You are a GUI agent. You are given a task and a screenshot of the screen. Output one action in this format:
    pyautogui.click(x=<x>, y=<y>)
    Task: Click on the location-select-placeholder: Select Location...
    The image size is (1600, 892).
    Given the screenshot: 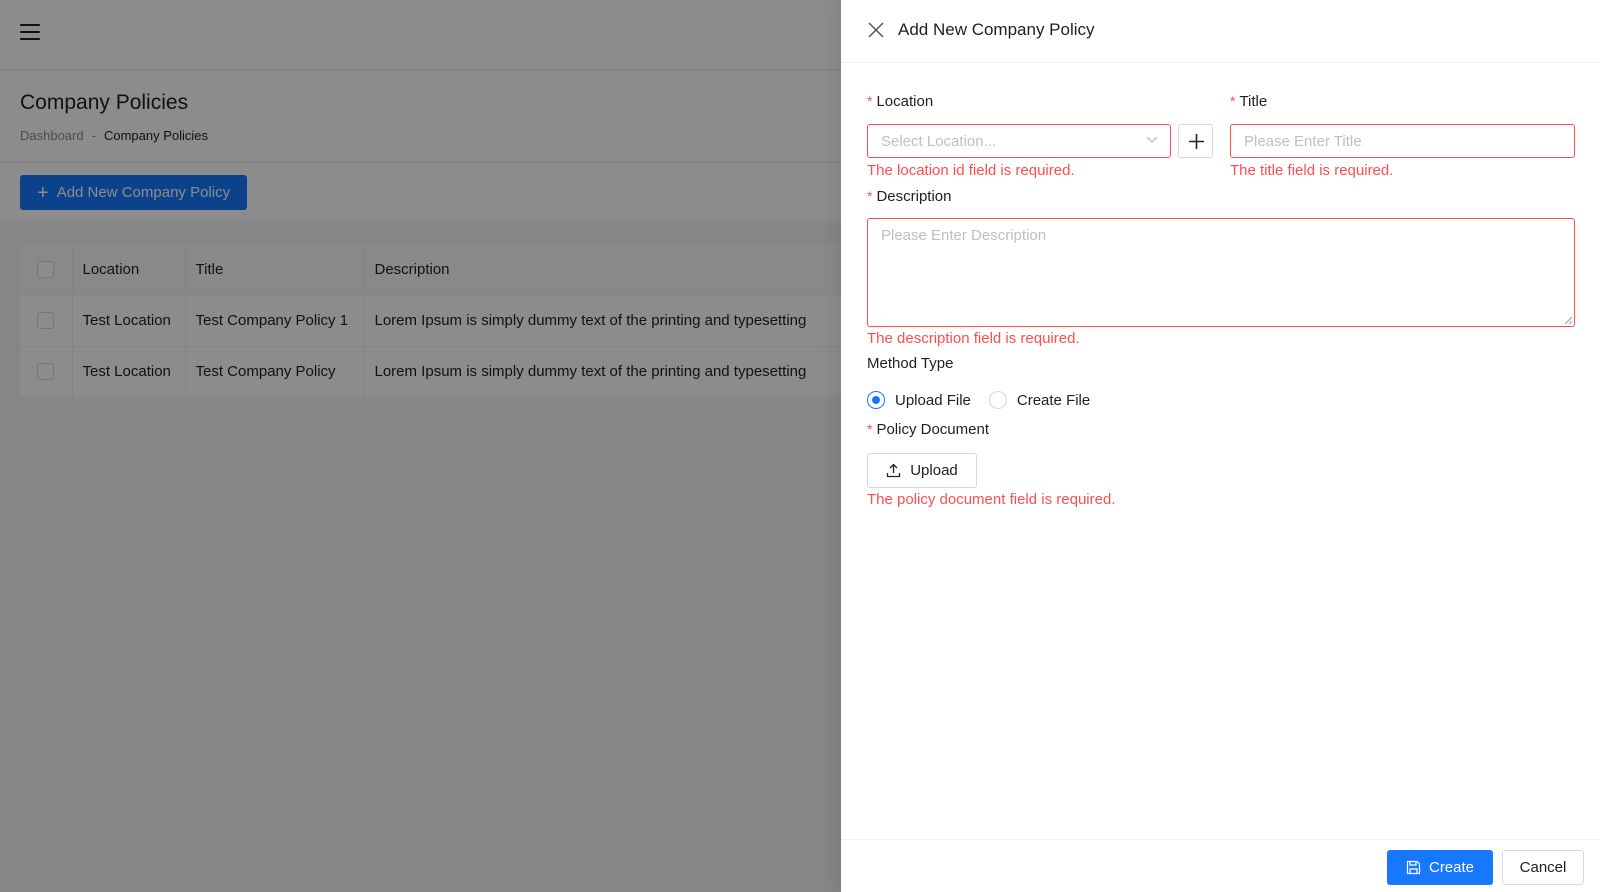 What is the action you would take?
    pyautogui.click(x=939, y=141)
    